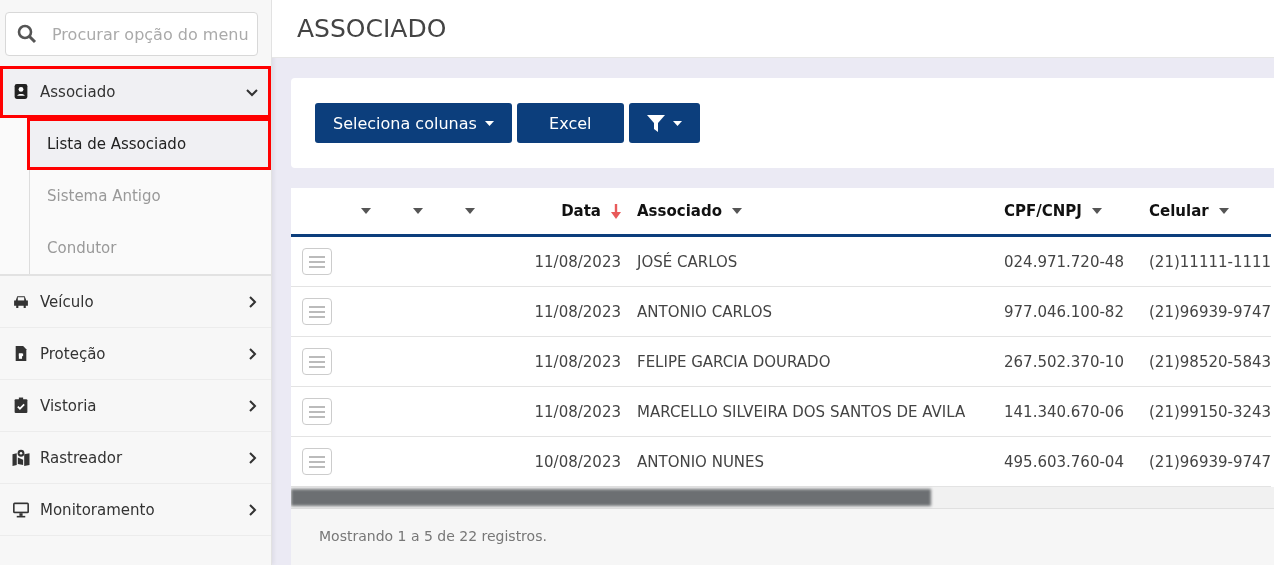  Describe the element at coordinates (372, 28) in the screenshot. I see `page-title: ASSOCIADO` at that location.